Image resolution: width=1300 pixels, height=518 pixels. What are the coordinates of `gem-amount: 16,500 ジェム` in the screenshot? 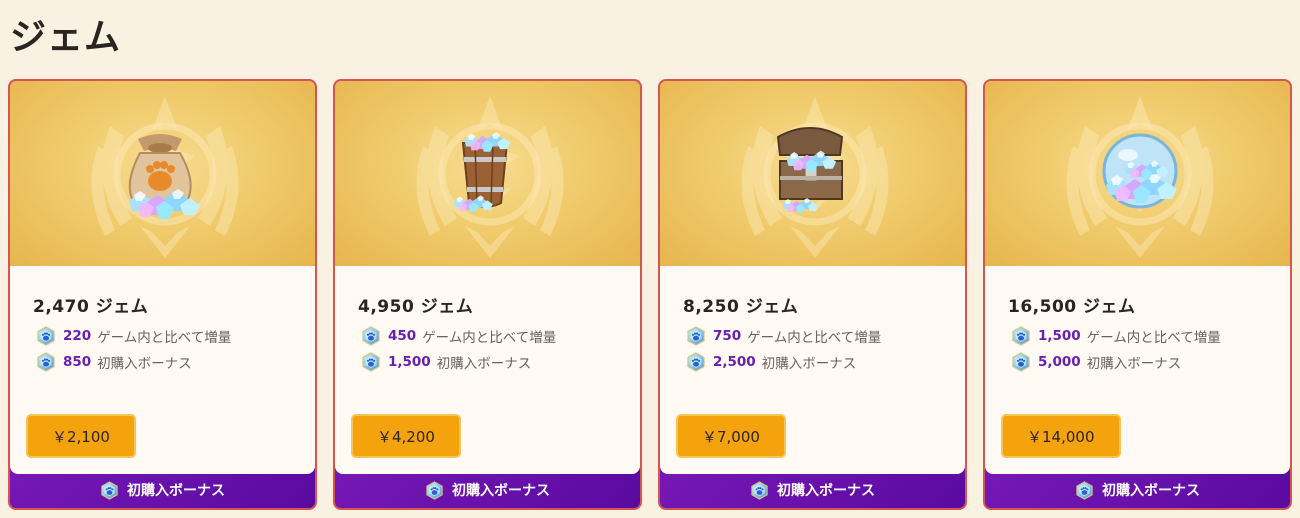 It's located at (1072, 307).